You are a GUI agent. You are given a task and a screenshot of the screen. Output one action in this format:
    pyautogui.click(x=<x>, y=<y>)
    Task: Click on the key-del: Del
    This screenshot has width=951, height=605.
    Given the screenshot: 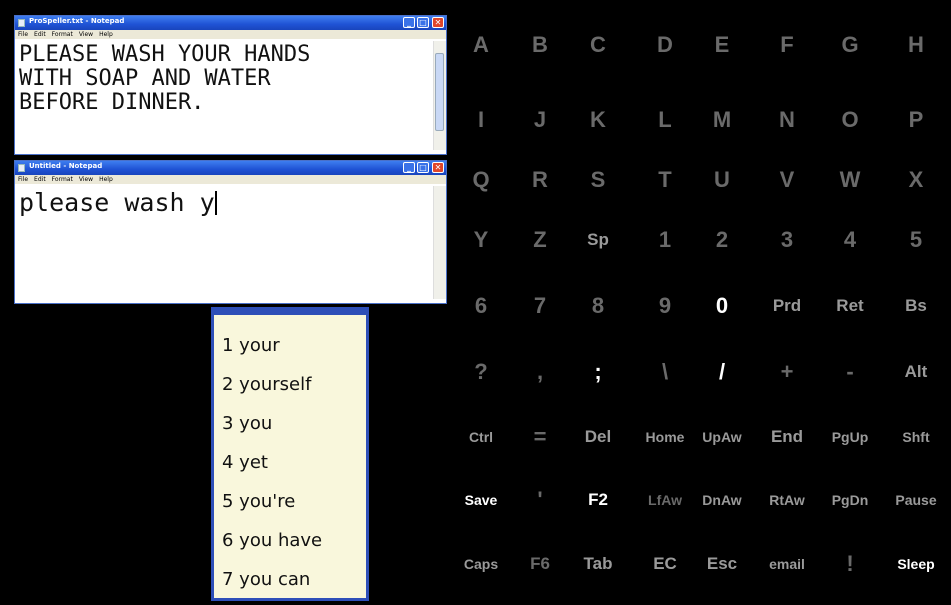 What is the action you would take?
    pyautogui.click(x=598, y=437)
    